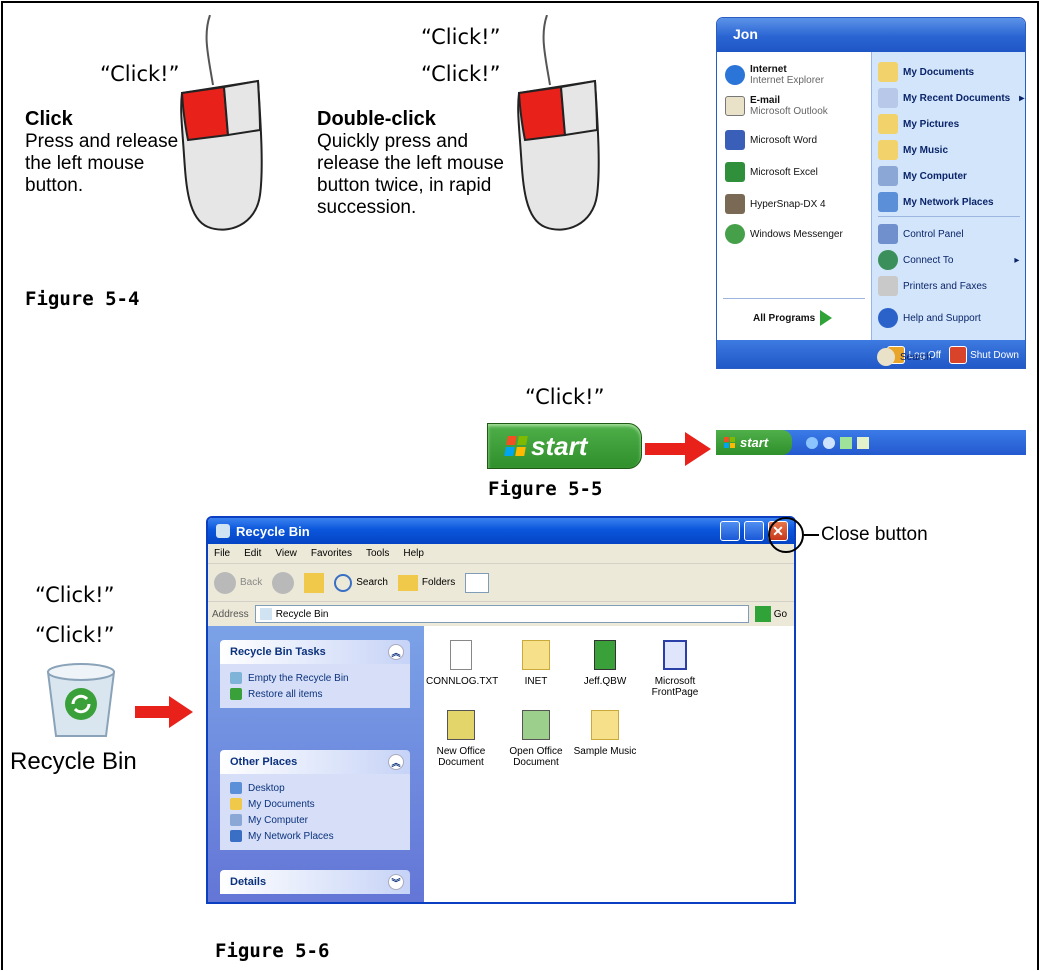  I want to click on start-item-email: E-mail Microsoft Outlook, so click(776, 106).